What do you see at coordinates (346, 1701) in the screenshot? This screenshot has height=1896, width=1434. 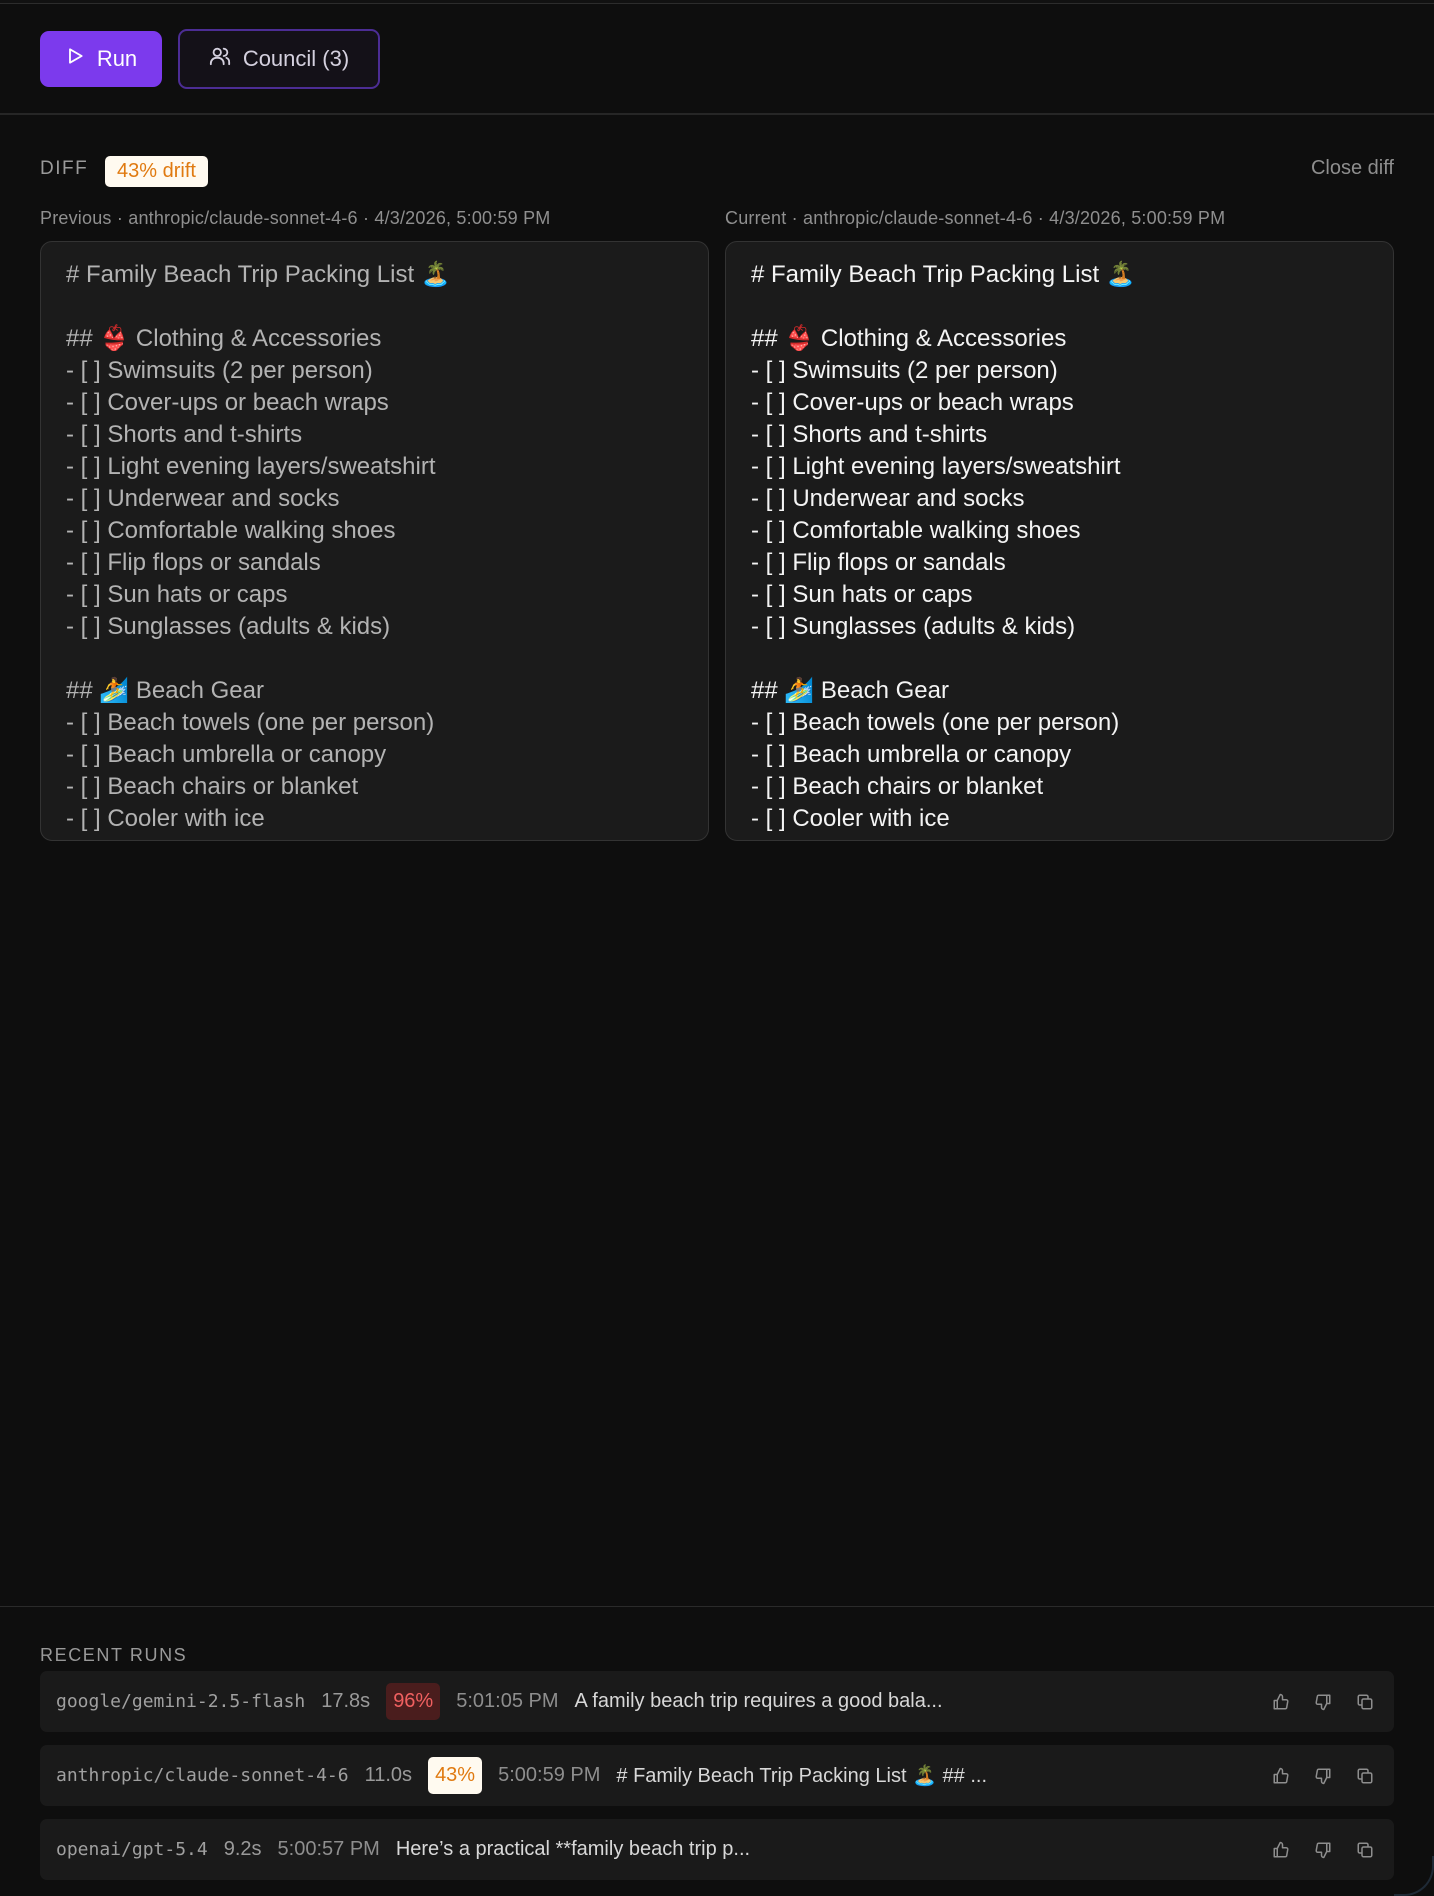 I see `run-duration: 17.8s` at bounding box center [346, 1701].